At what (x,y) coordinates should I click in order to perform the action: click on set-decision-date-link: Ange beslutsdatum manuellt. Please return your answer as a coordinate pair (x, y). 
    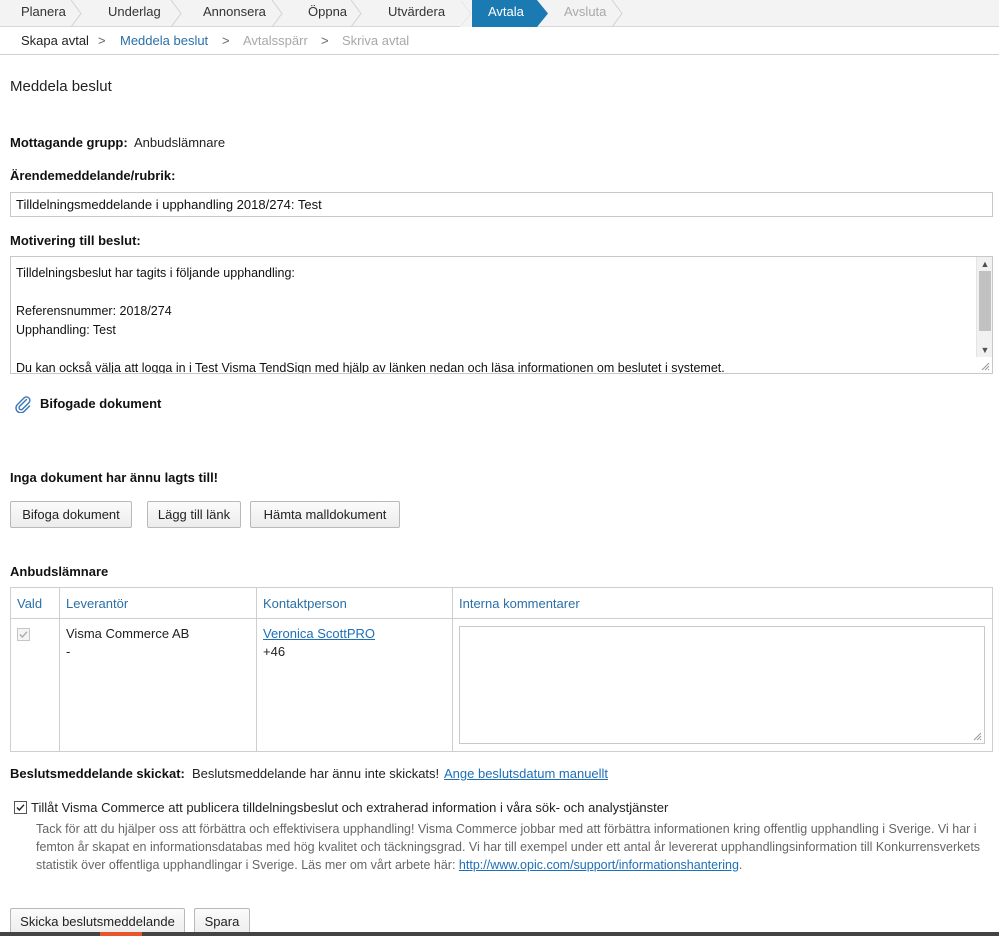
    Looking at the image, I should click on (526, 773).